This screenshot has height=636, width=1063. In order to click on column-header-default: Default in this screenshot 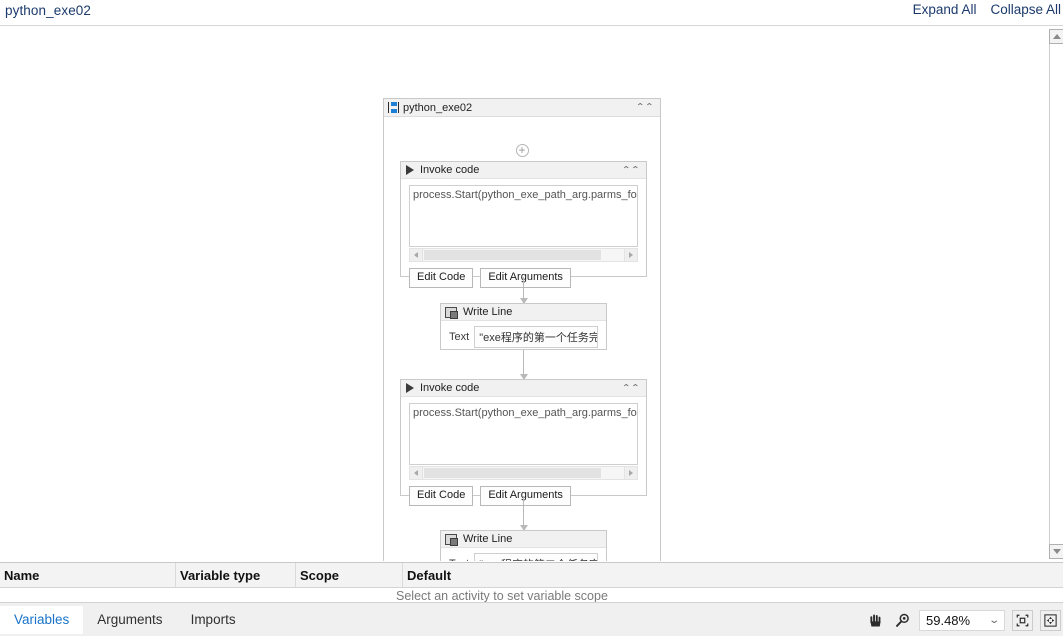, I will do `click(733, 575)`.